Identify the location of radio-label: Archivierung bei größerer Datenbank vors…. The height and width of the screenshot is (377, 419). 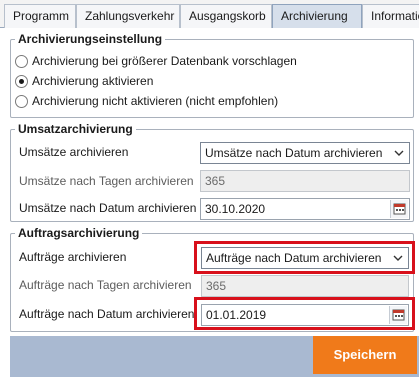
(164, 61).